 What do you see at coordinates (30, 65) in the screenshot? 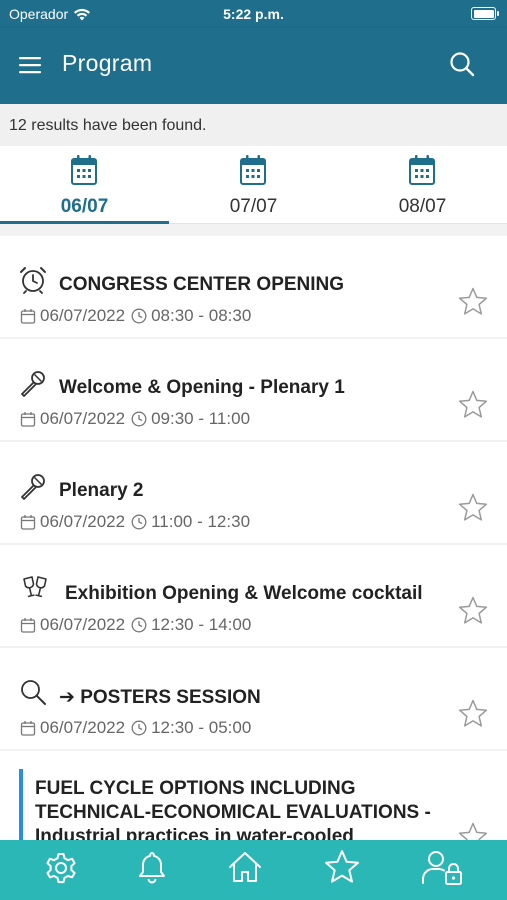
I see `hamburger-menu-icon` at bounding box center [30, 65].